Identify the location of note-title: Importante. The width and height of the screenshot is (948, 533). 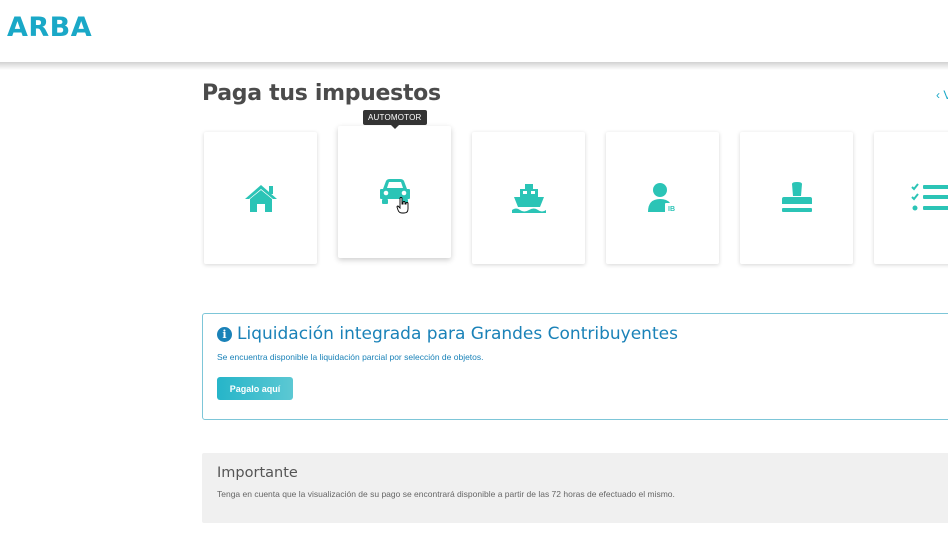
(257, 473).